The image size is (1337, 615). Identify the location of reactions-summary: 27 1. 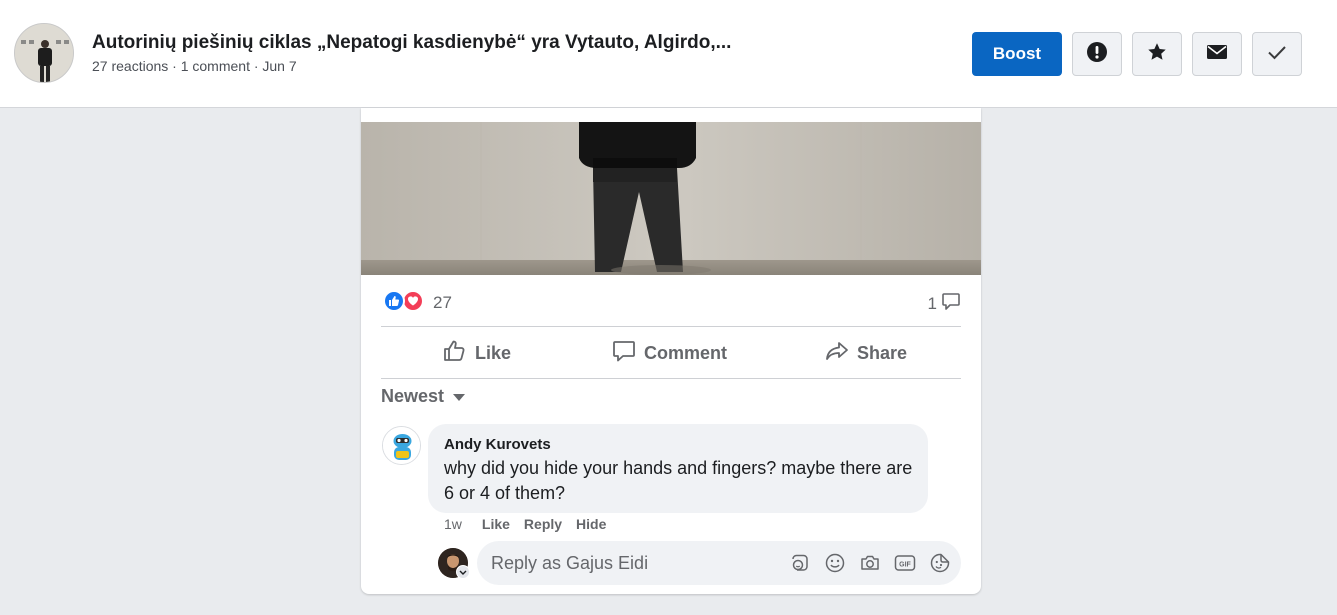
(671, 302).